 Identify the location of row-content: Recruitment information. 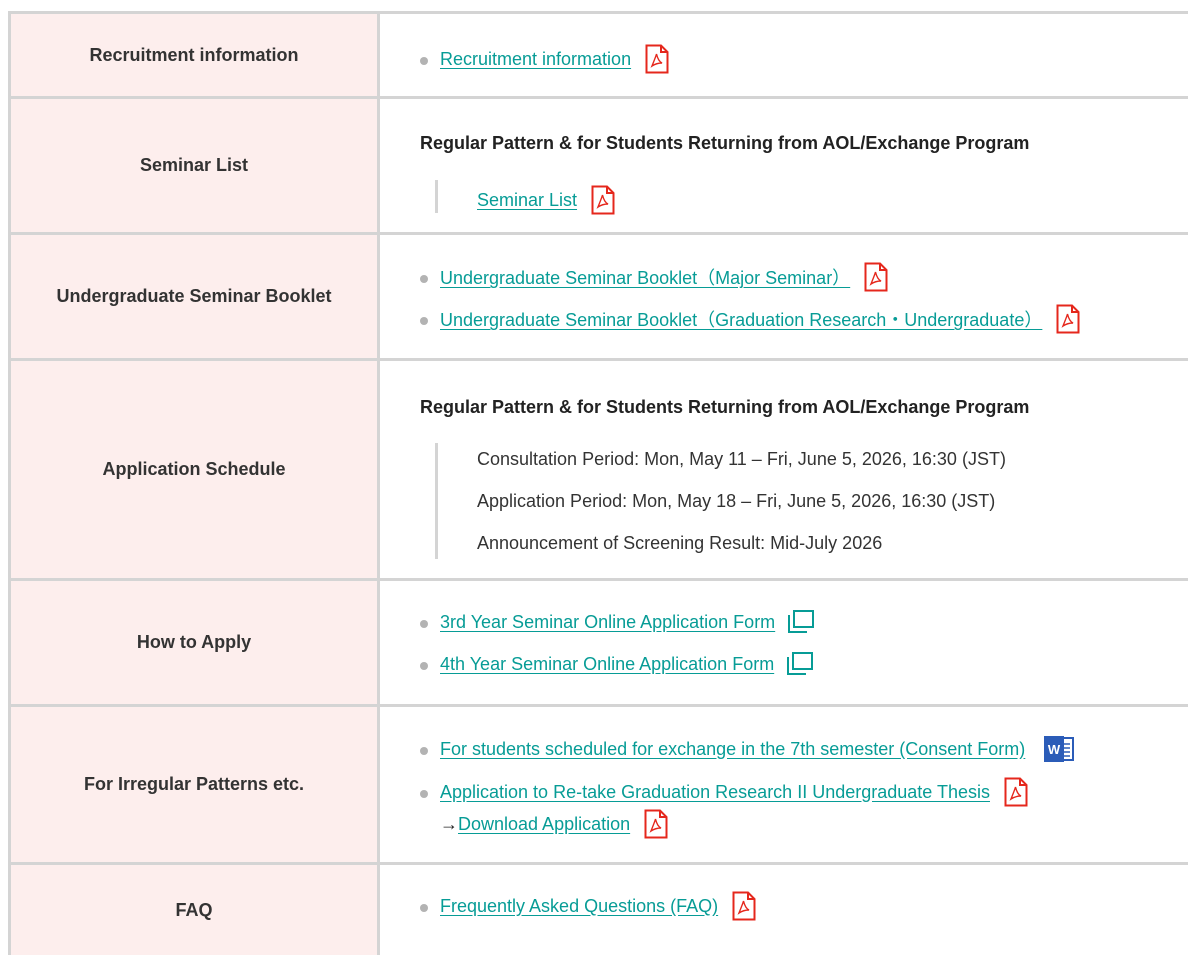
(784, 55).